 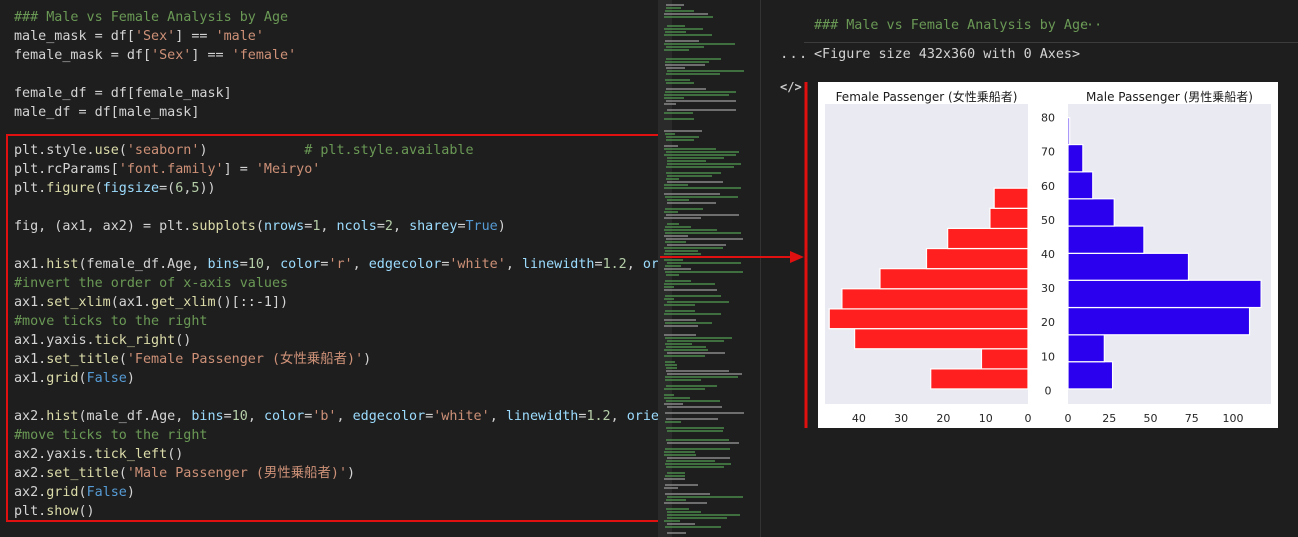 What do you see at coordinates (139, 36) in the screenshot?
I see `code-line: male_mask = df['Sex'] == 'male'` at bounding box center [139, 36].